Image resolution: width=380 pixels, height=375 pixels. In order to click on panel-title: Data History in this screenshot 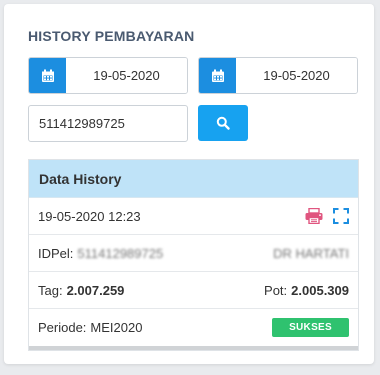, I will do `click(193, 179)`.